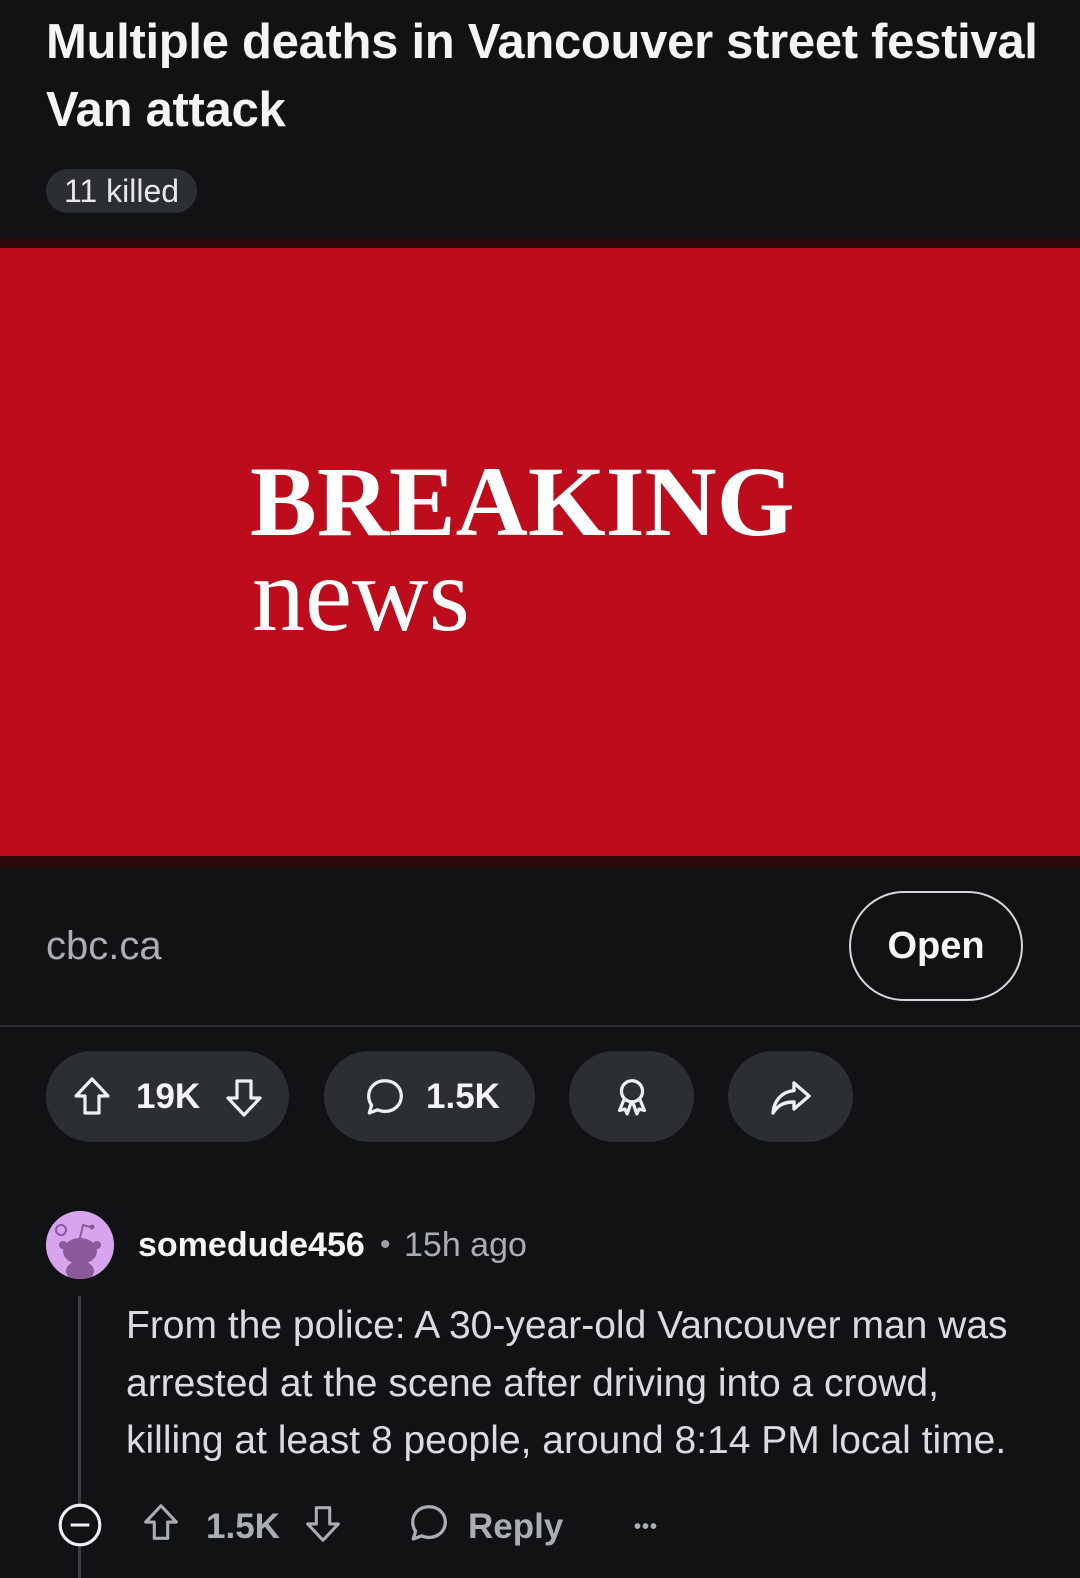  What do you see at coordinates (463, 1096) in the screenshot?
I see `comment-count: 1.5K` at bounding box center [463, 1096].